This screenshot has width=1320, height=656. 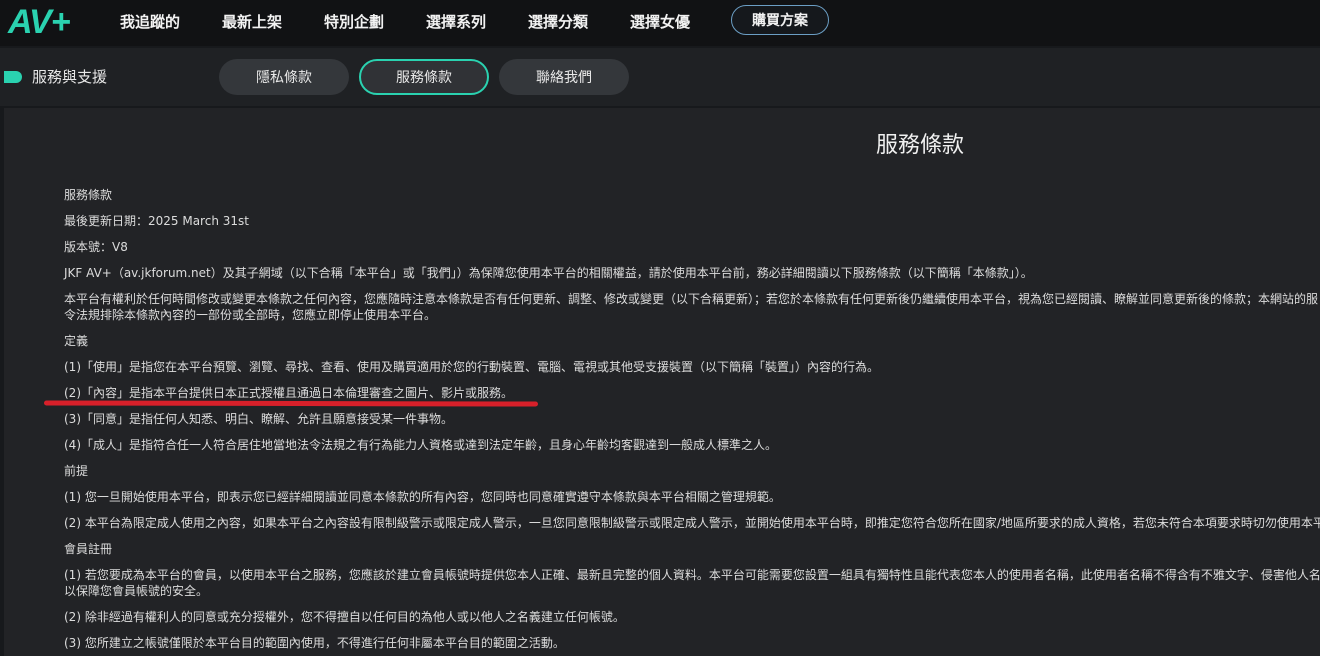 I want to click on terms-heading: 服務條款, so click(x=88, y=195).